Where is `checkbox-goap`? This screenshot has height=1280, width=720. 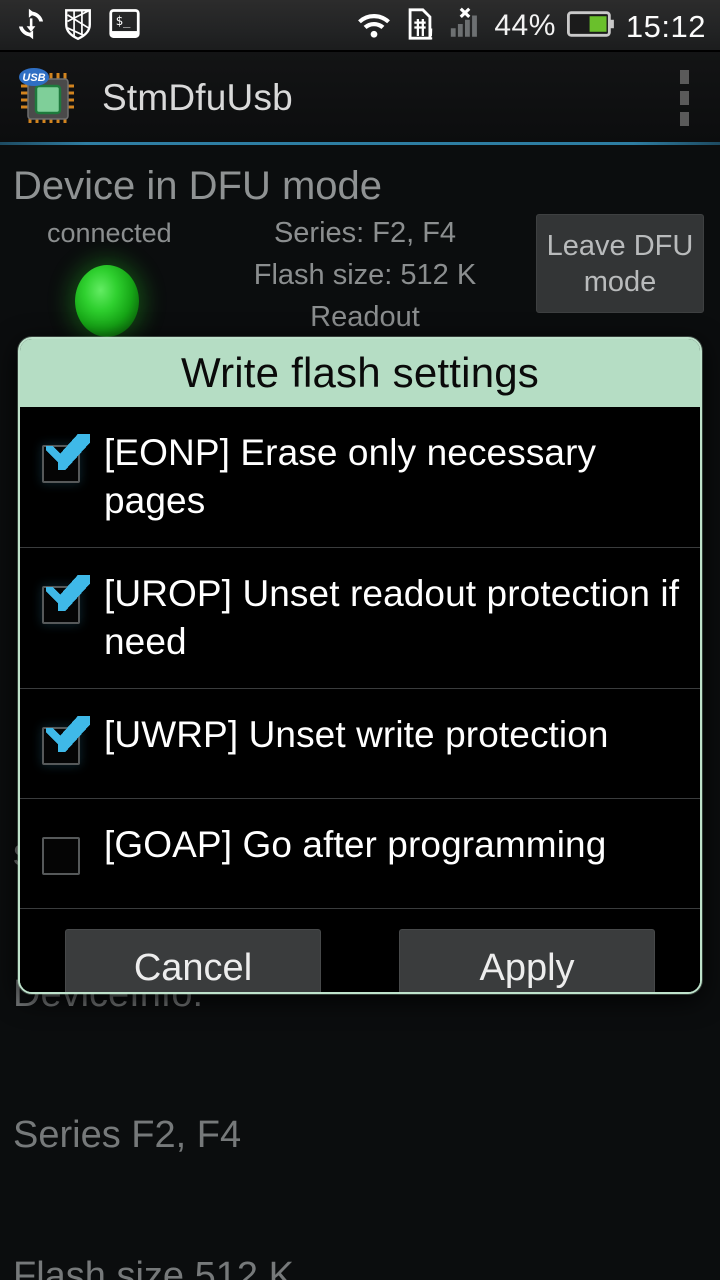 checkbox-goap is located at coordinates (61, 856).